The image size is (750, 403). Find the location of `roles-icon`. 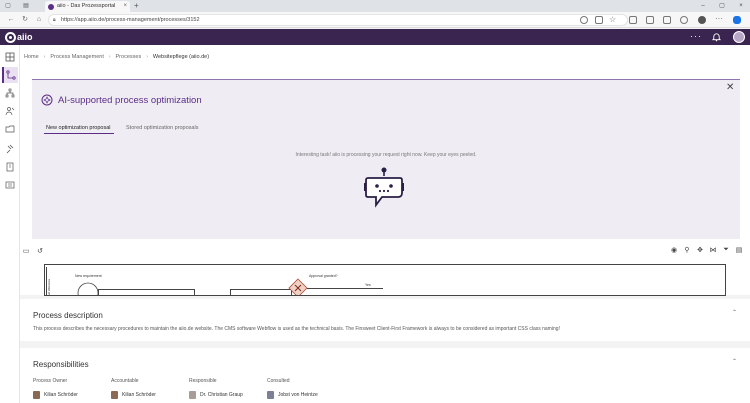

roles-icon is located at coordinates (10, 111).